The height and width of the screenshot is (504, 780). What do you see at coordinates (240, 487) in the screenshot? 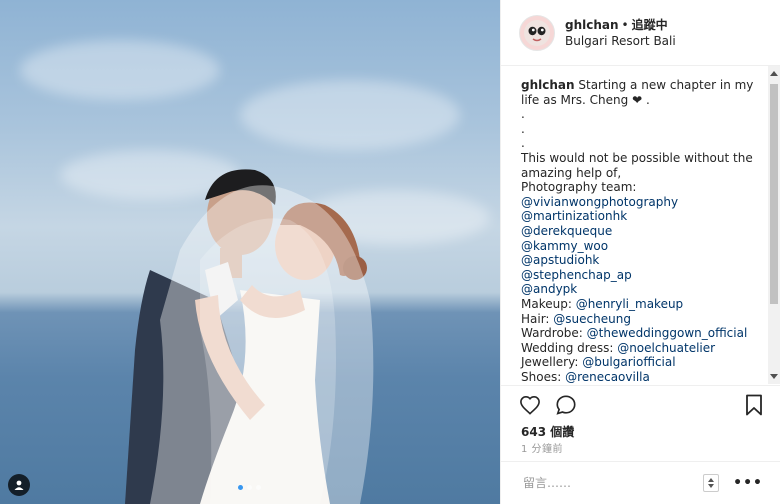
I see `carousel-dot-active` at bounding box center [240, 487].